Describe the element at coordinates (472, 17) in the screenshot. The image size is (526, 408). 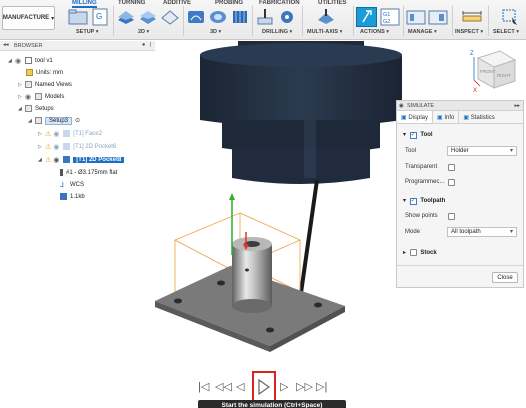
I see `measure-icon` at that location.